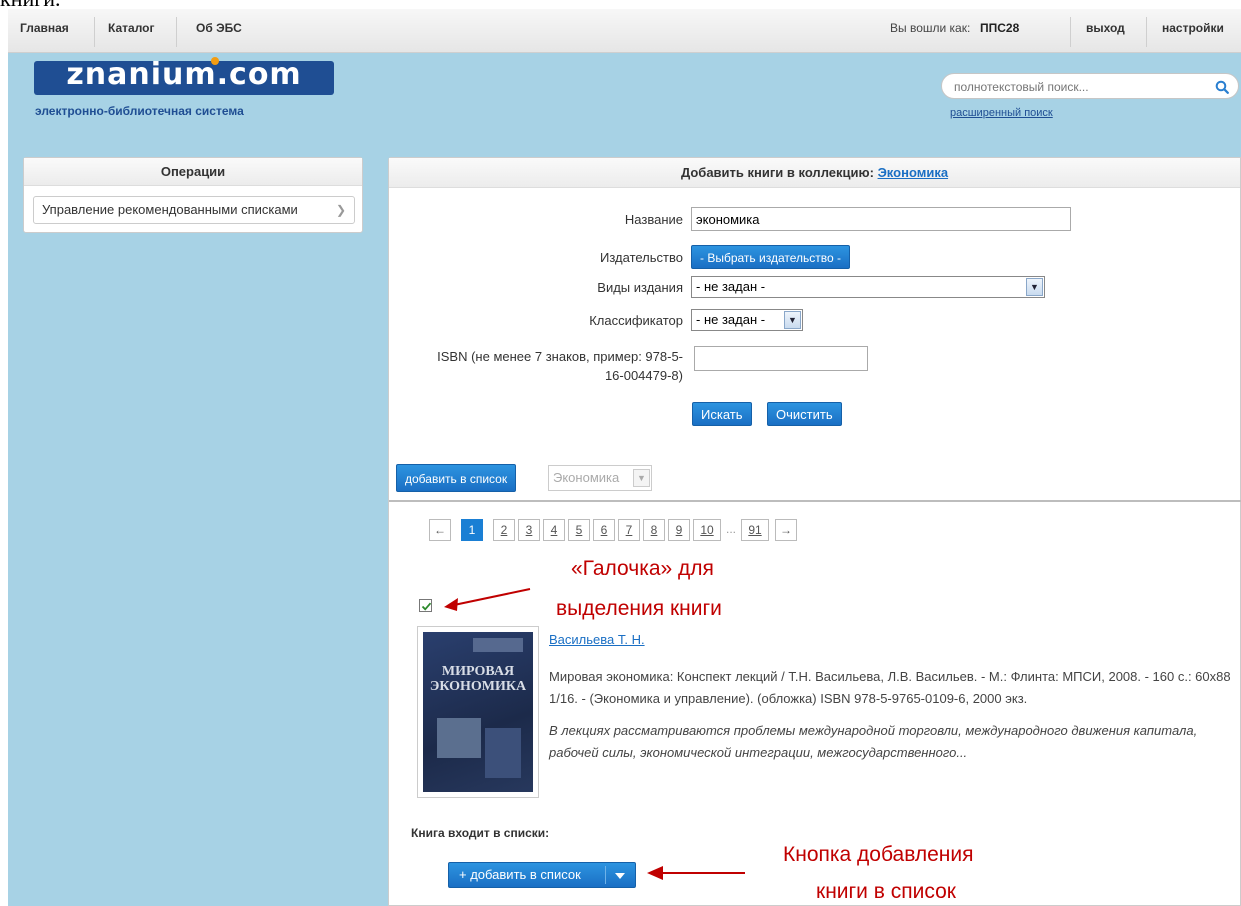 The height and width of the screenshot is (906, 1241). I want to click on settings-link: настройки, so click(1193, 31).